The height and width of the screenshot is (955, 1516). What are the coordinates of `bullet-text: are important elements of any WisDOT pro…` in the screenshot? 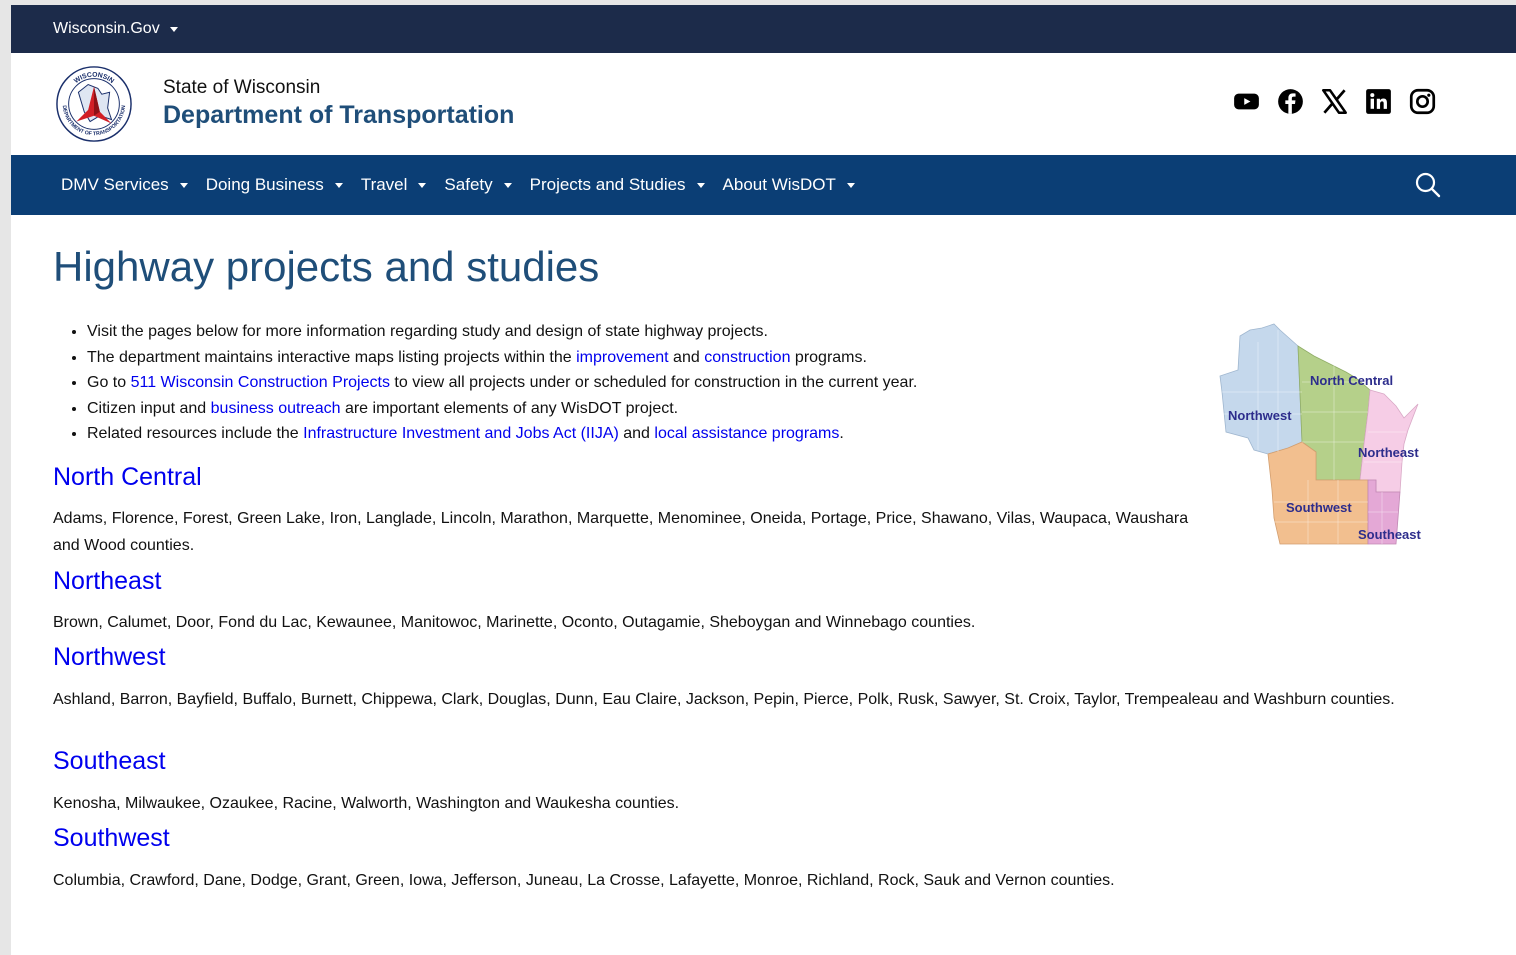 It's located at (509, 408).